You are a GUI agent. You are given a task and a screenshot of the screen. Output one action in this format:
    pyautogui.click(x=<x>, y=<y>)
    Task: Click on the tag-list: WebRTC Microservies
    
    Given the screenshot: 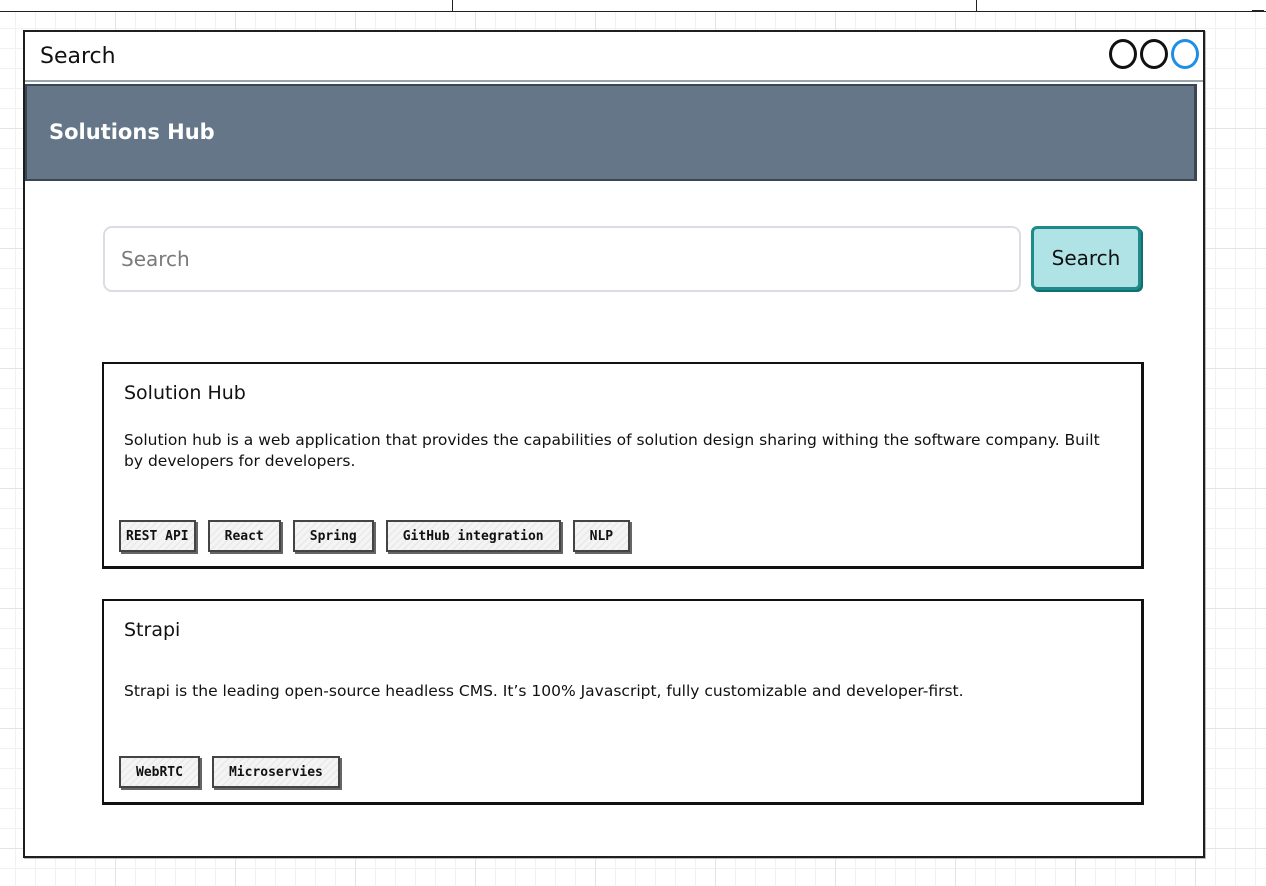 What is the action you would take?
    pyautogui.click(x=229, y=772)
    